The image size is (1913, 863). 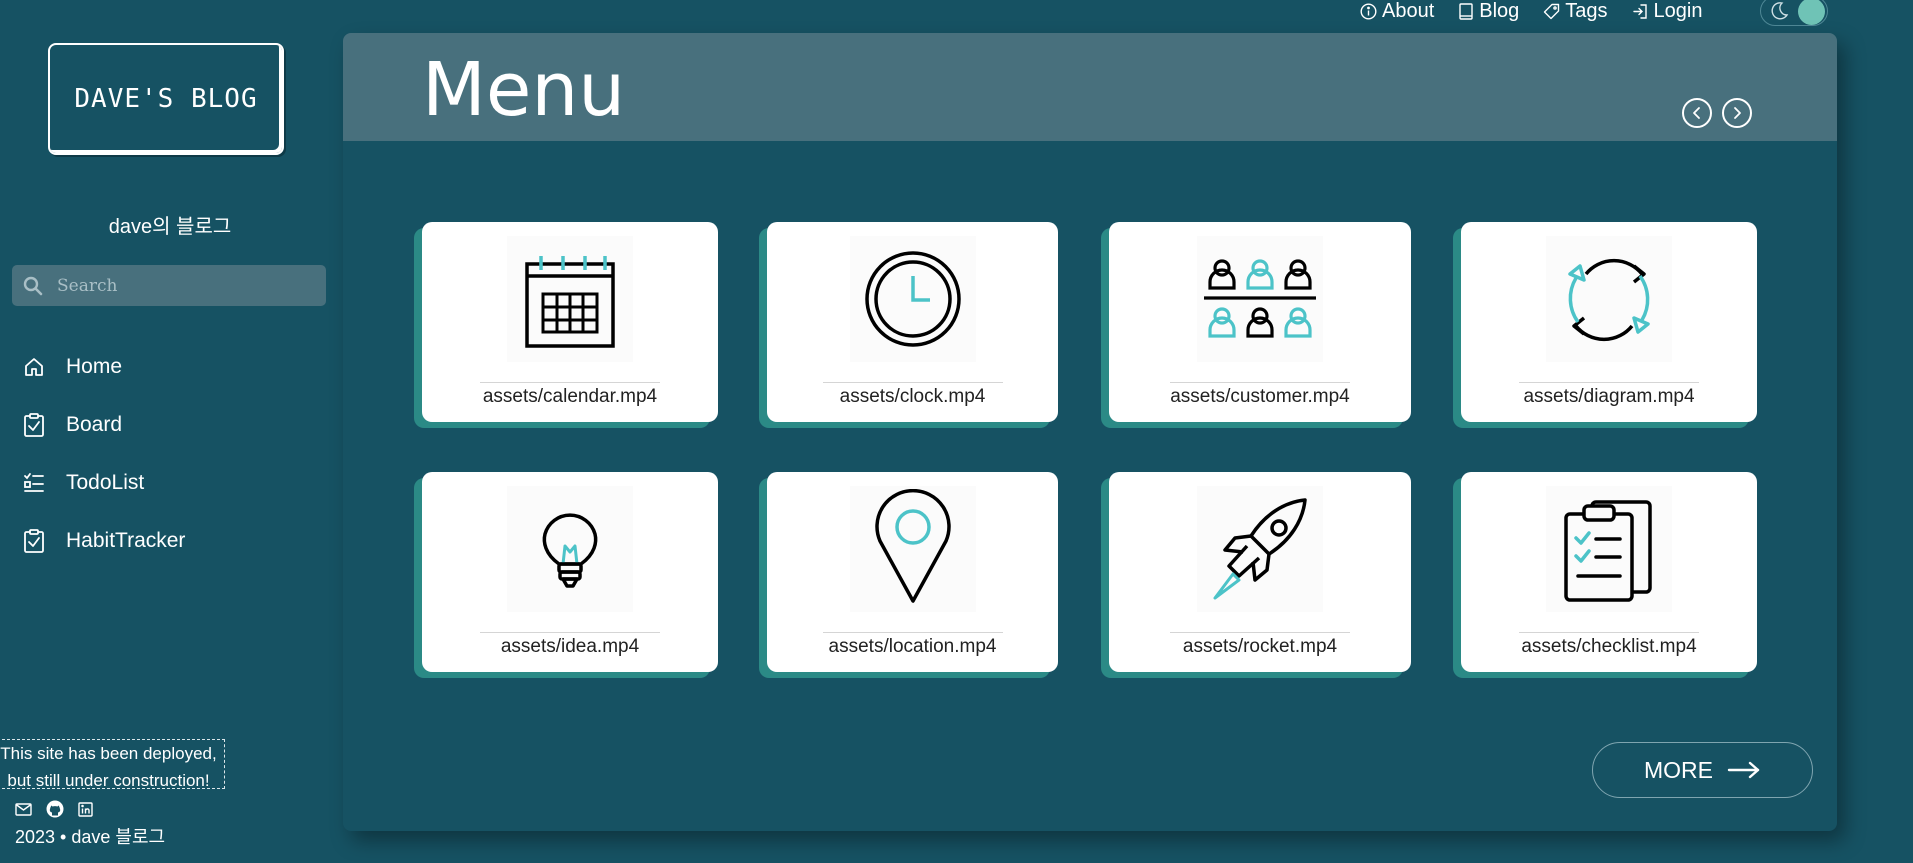 What do you see at coordinates (912, 646) in the screenshot?
I see `card-caption: assets/location.mp4` at bounding box center [912, 646].